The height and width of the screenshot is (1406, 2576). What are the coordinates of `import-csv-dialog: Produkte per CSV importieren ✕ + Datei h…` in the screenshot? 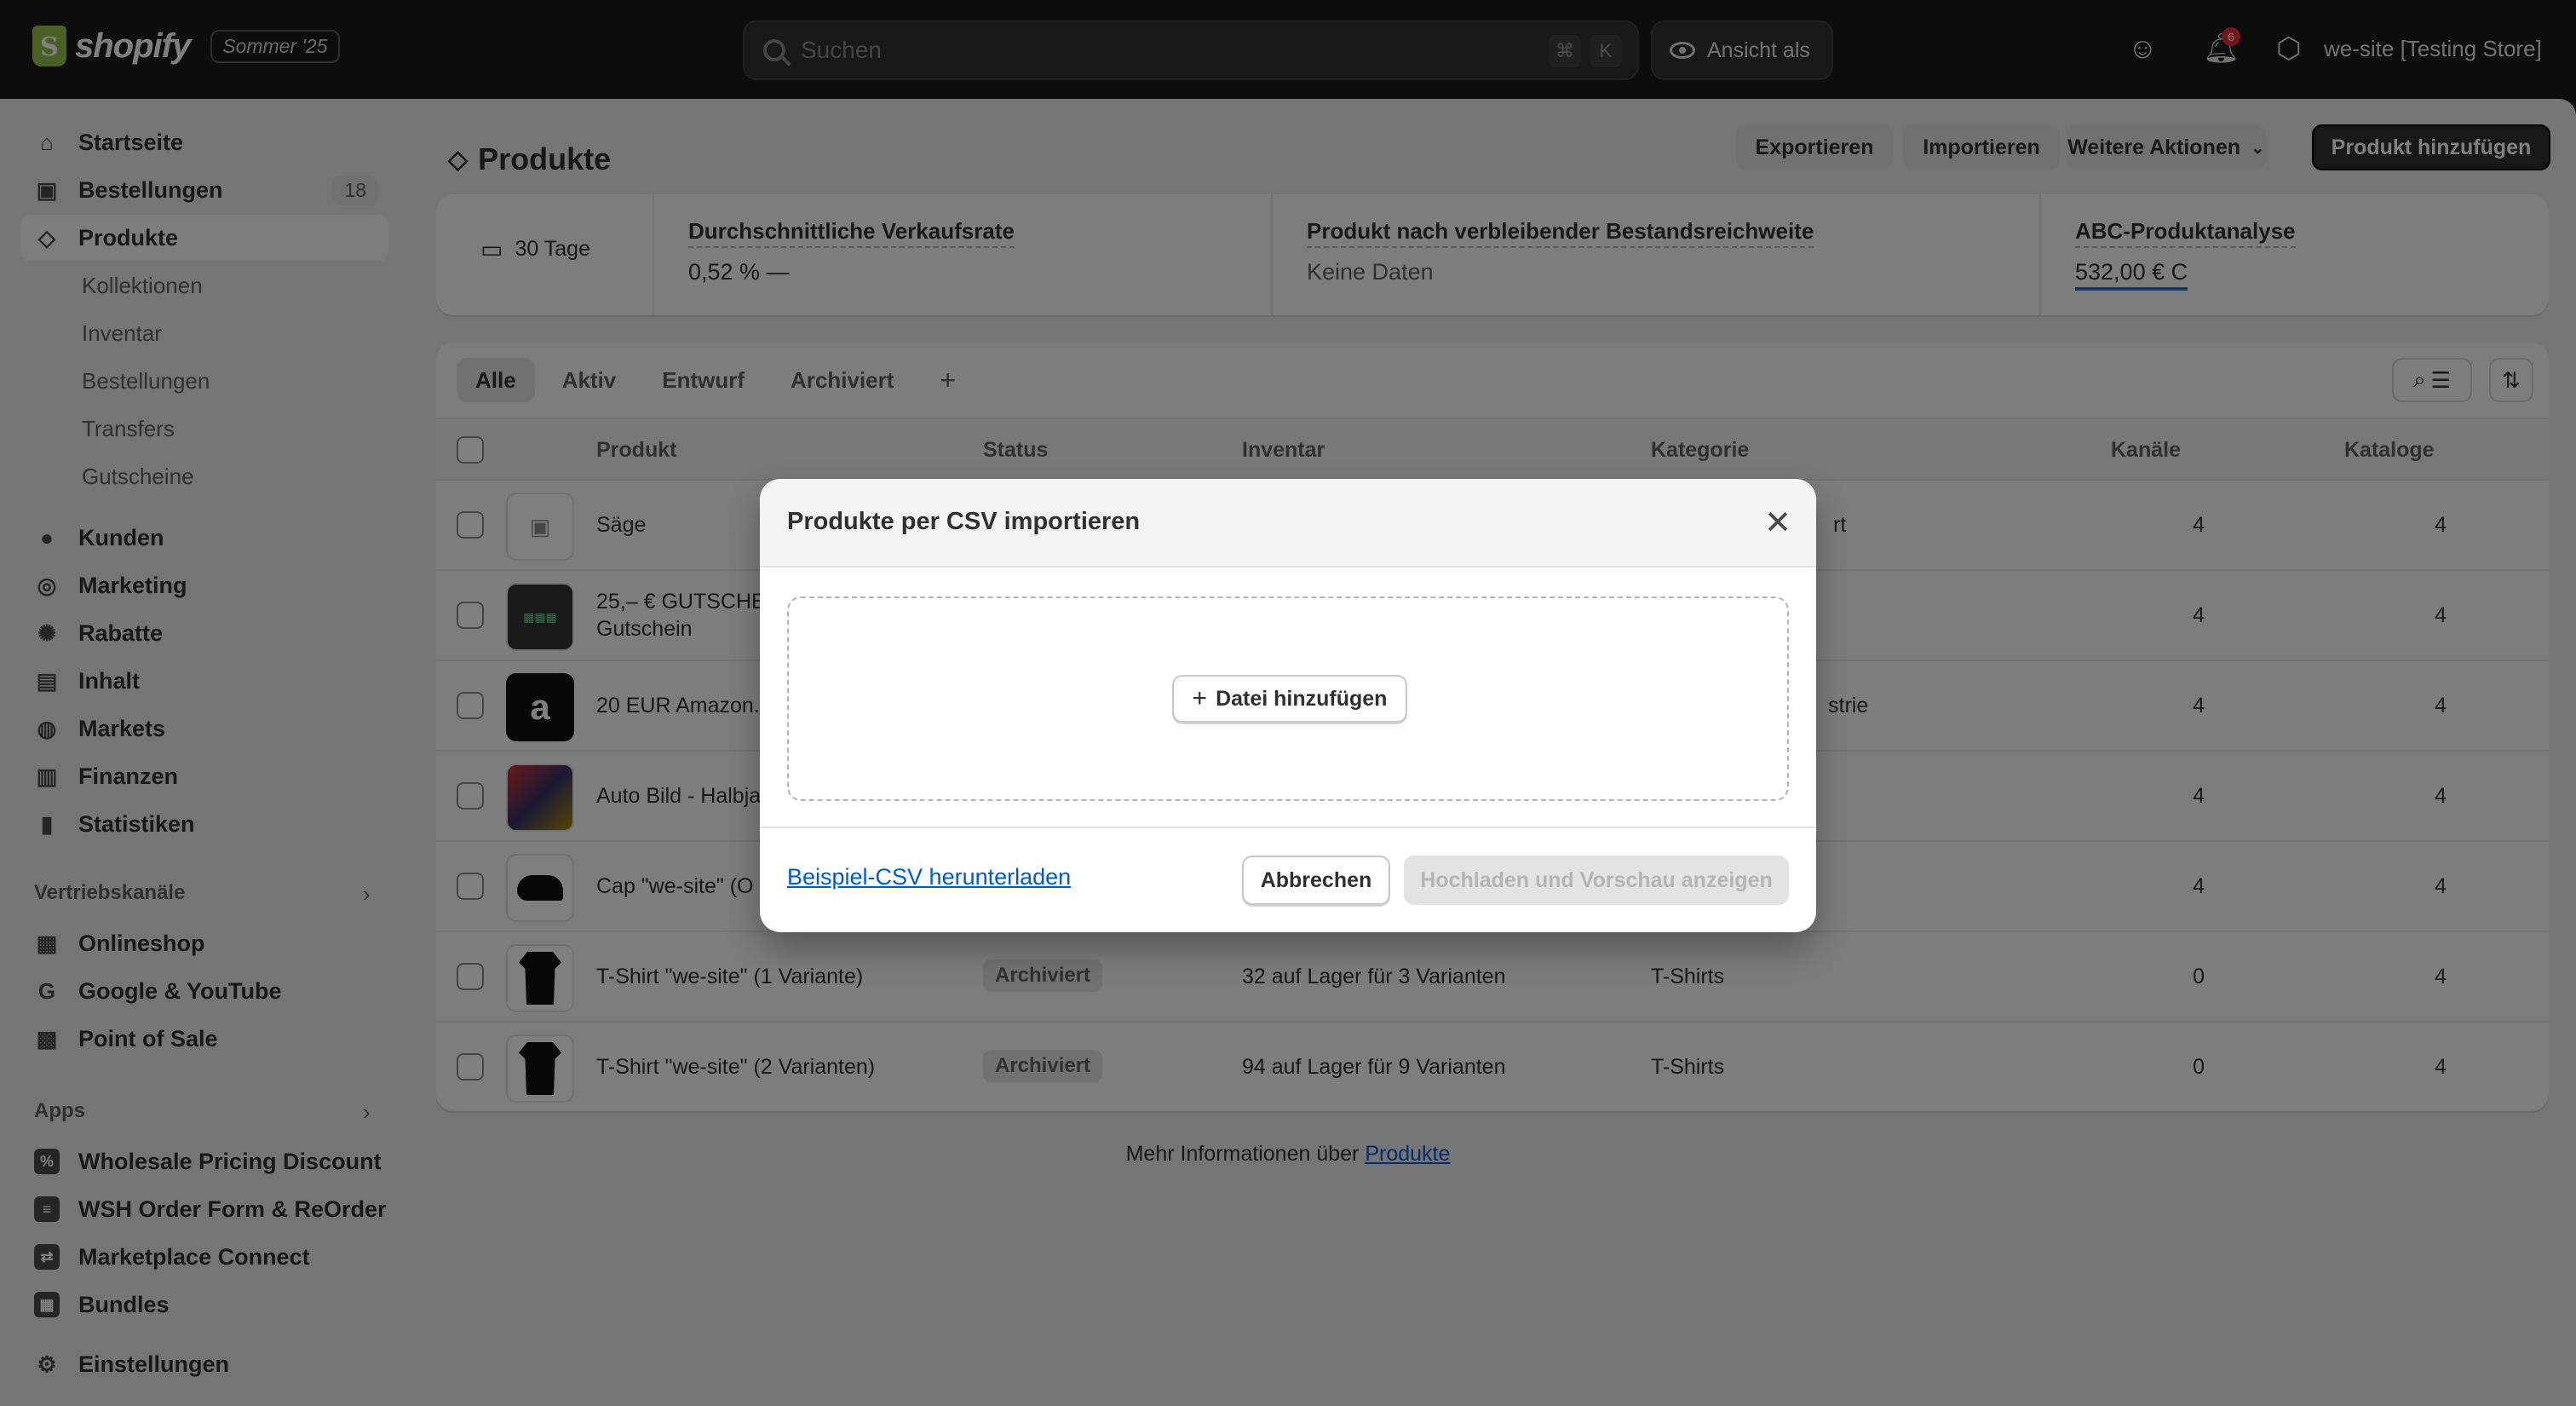 It's located at (1288, 705).